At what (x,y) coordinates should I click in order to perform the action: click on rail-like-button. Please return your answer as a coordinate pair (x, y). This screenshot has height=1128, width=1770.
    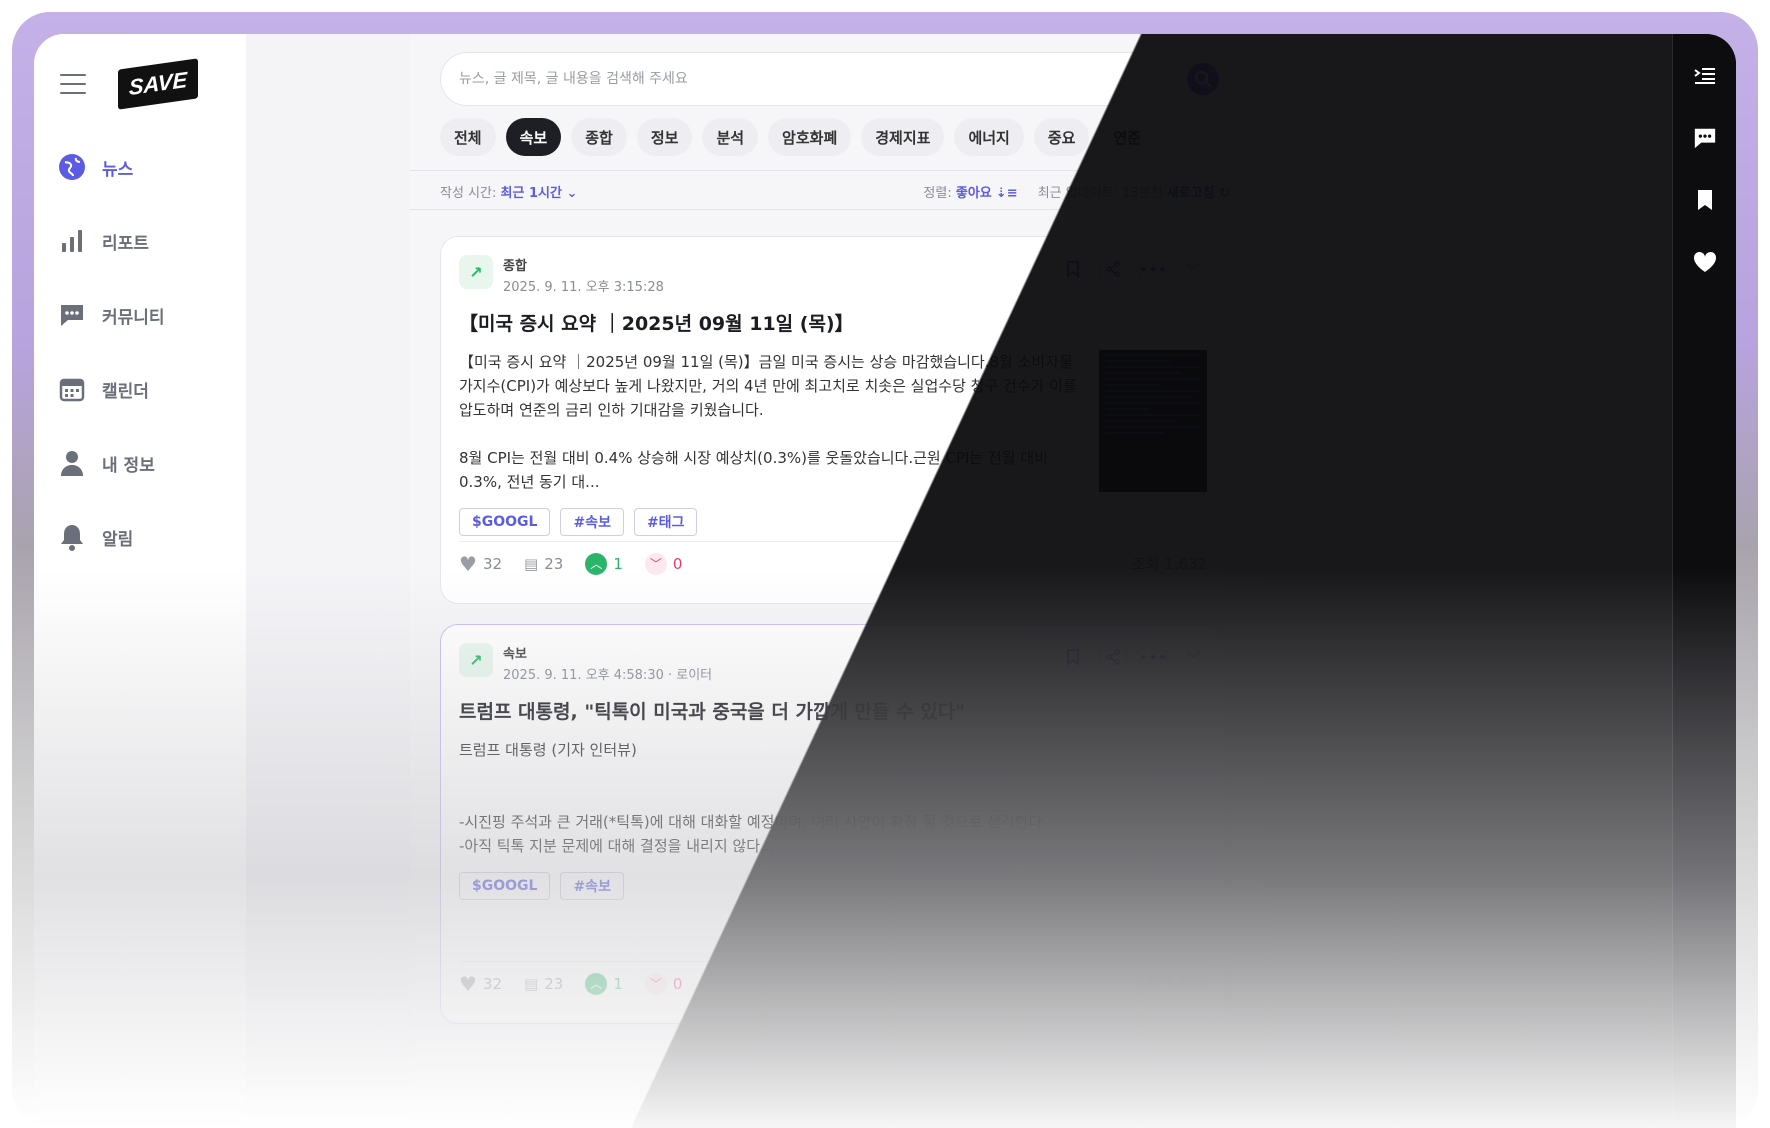
    Looking at the image, I should click on (1704, 262).